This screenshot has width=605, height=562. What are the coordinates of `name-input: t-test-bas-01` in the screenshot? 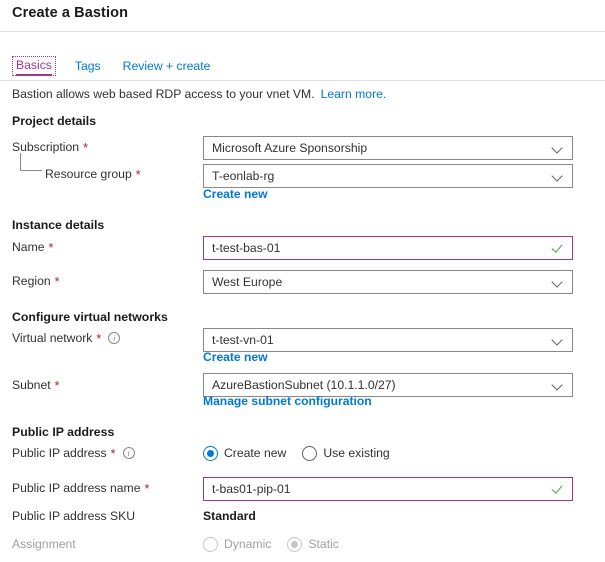 It's located at (388, 248).